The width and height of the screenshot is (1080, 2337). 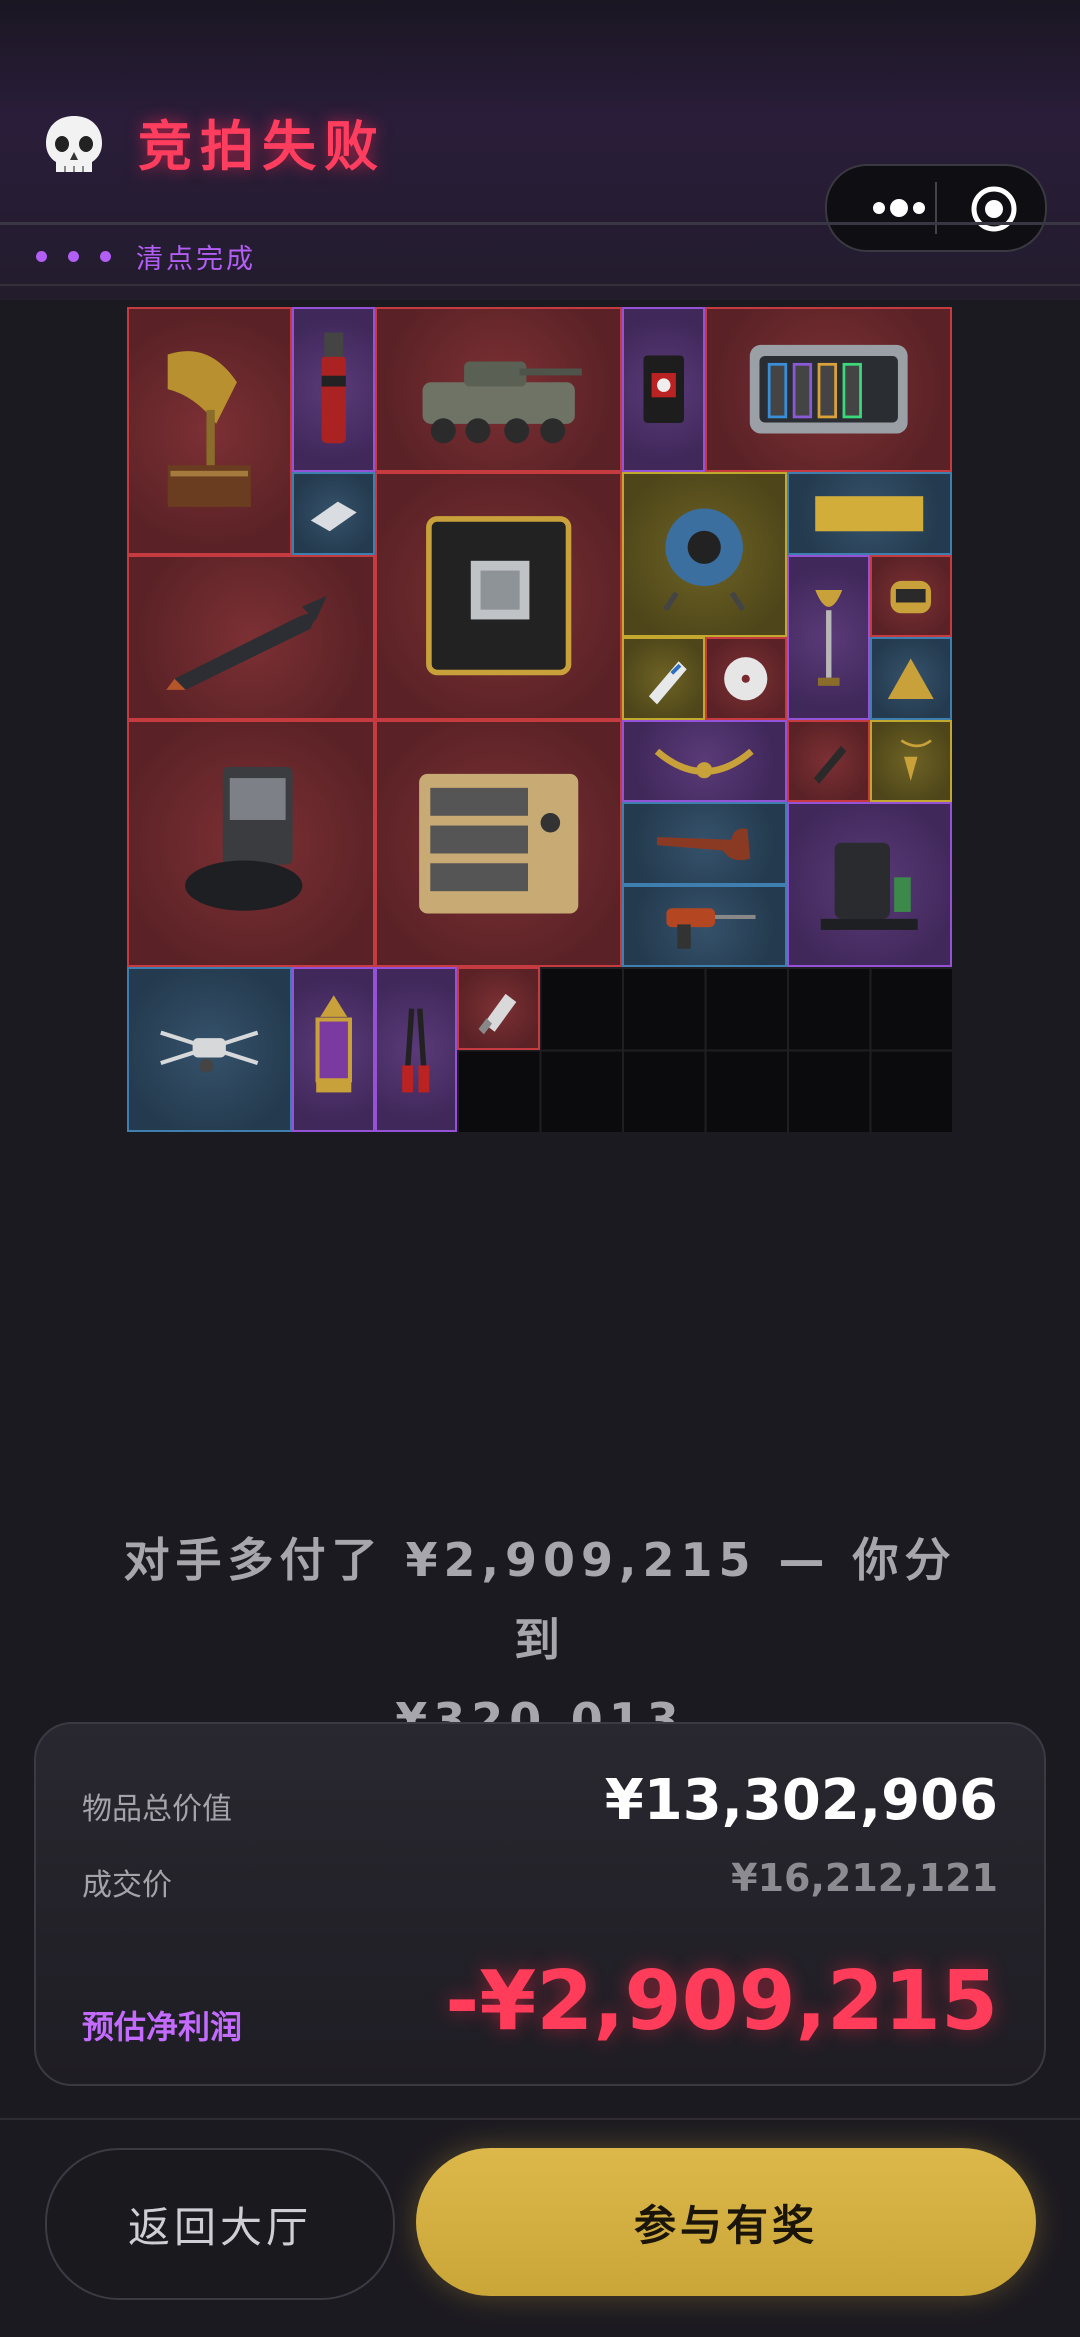 I want to click on cable-reel-item, so click(x=704, y=554).